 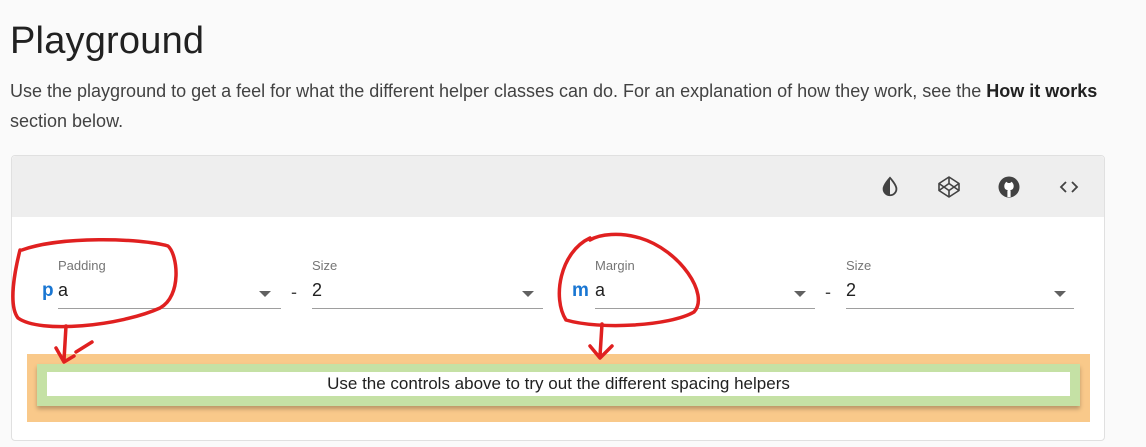 What do you see at coordinates (1042, 91) in the screenshot?
I see `how-it-works-link-text: How it works` at bounding box center [1042, 91].